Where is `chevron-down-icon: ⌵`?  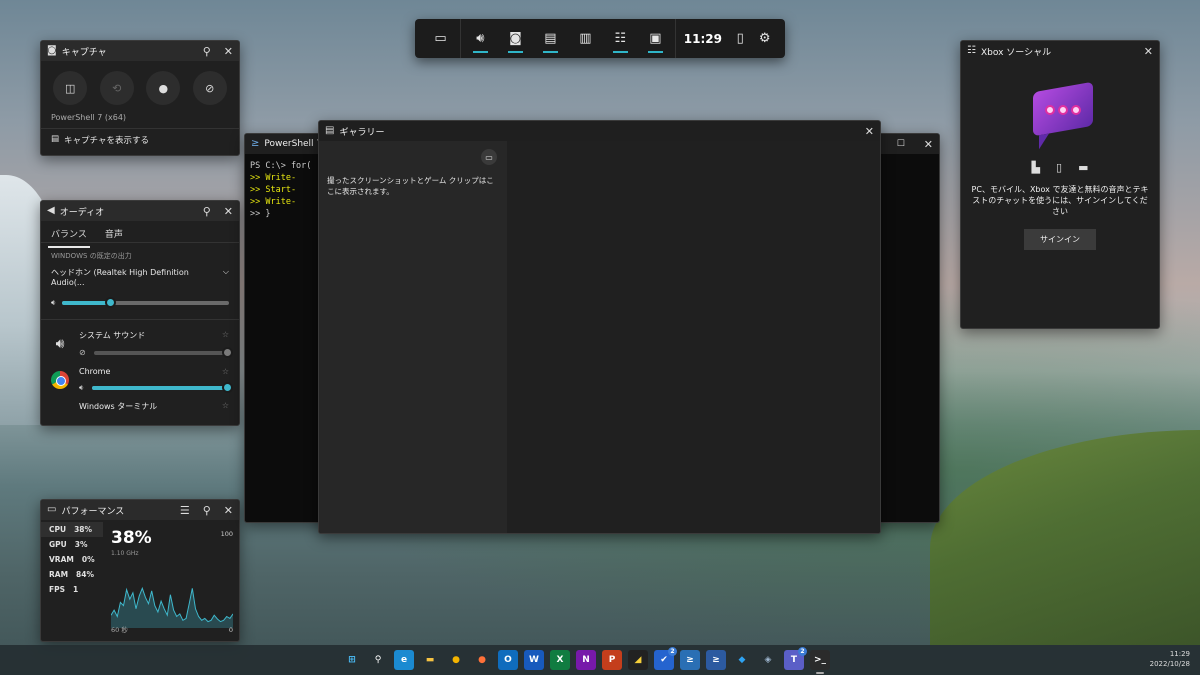 chevron-down-icon: ⌵ is located at coordinates (225, 271).